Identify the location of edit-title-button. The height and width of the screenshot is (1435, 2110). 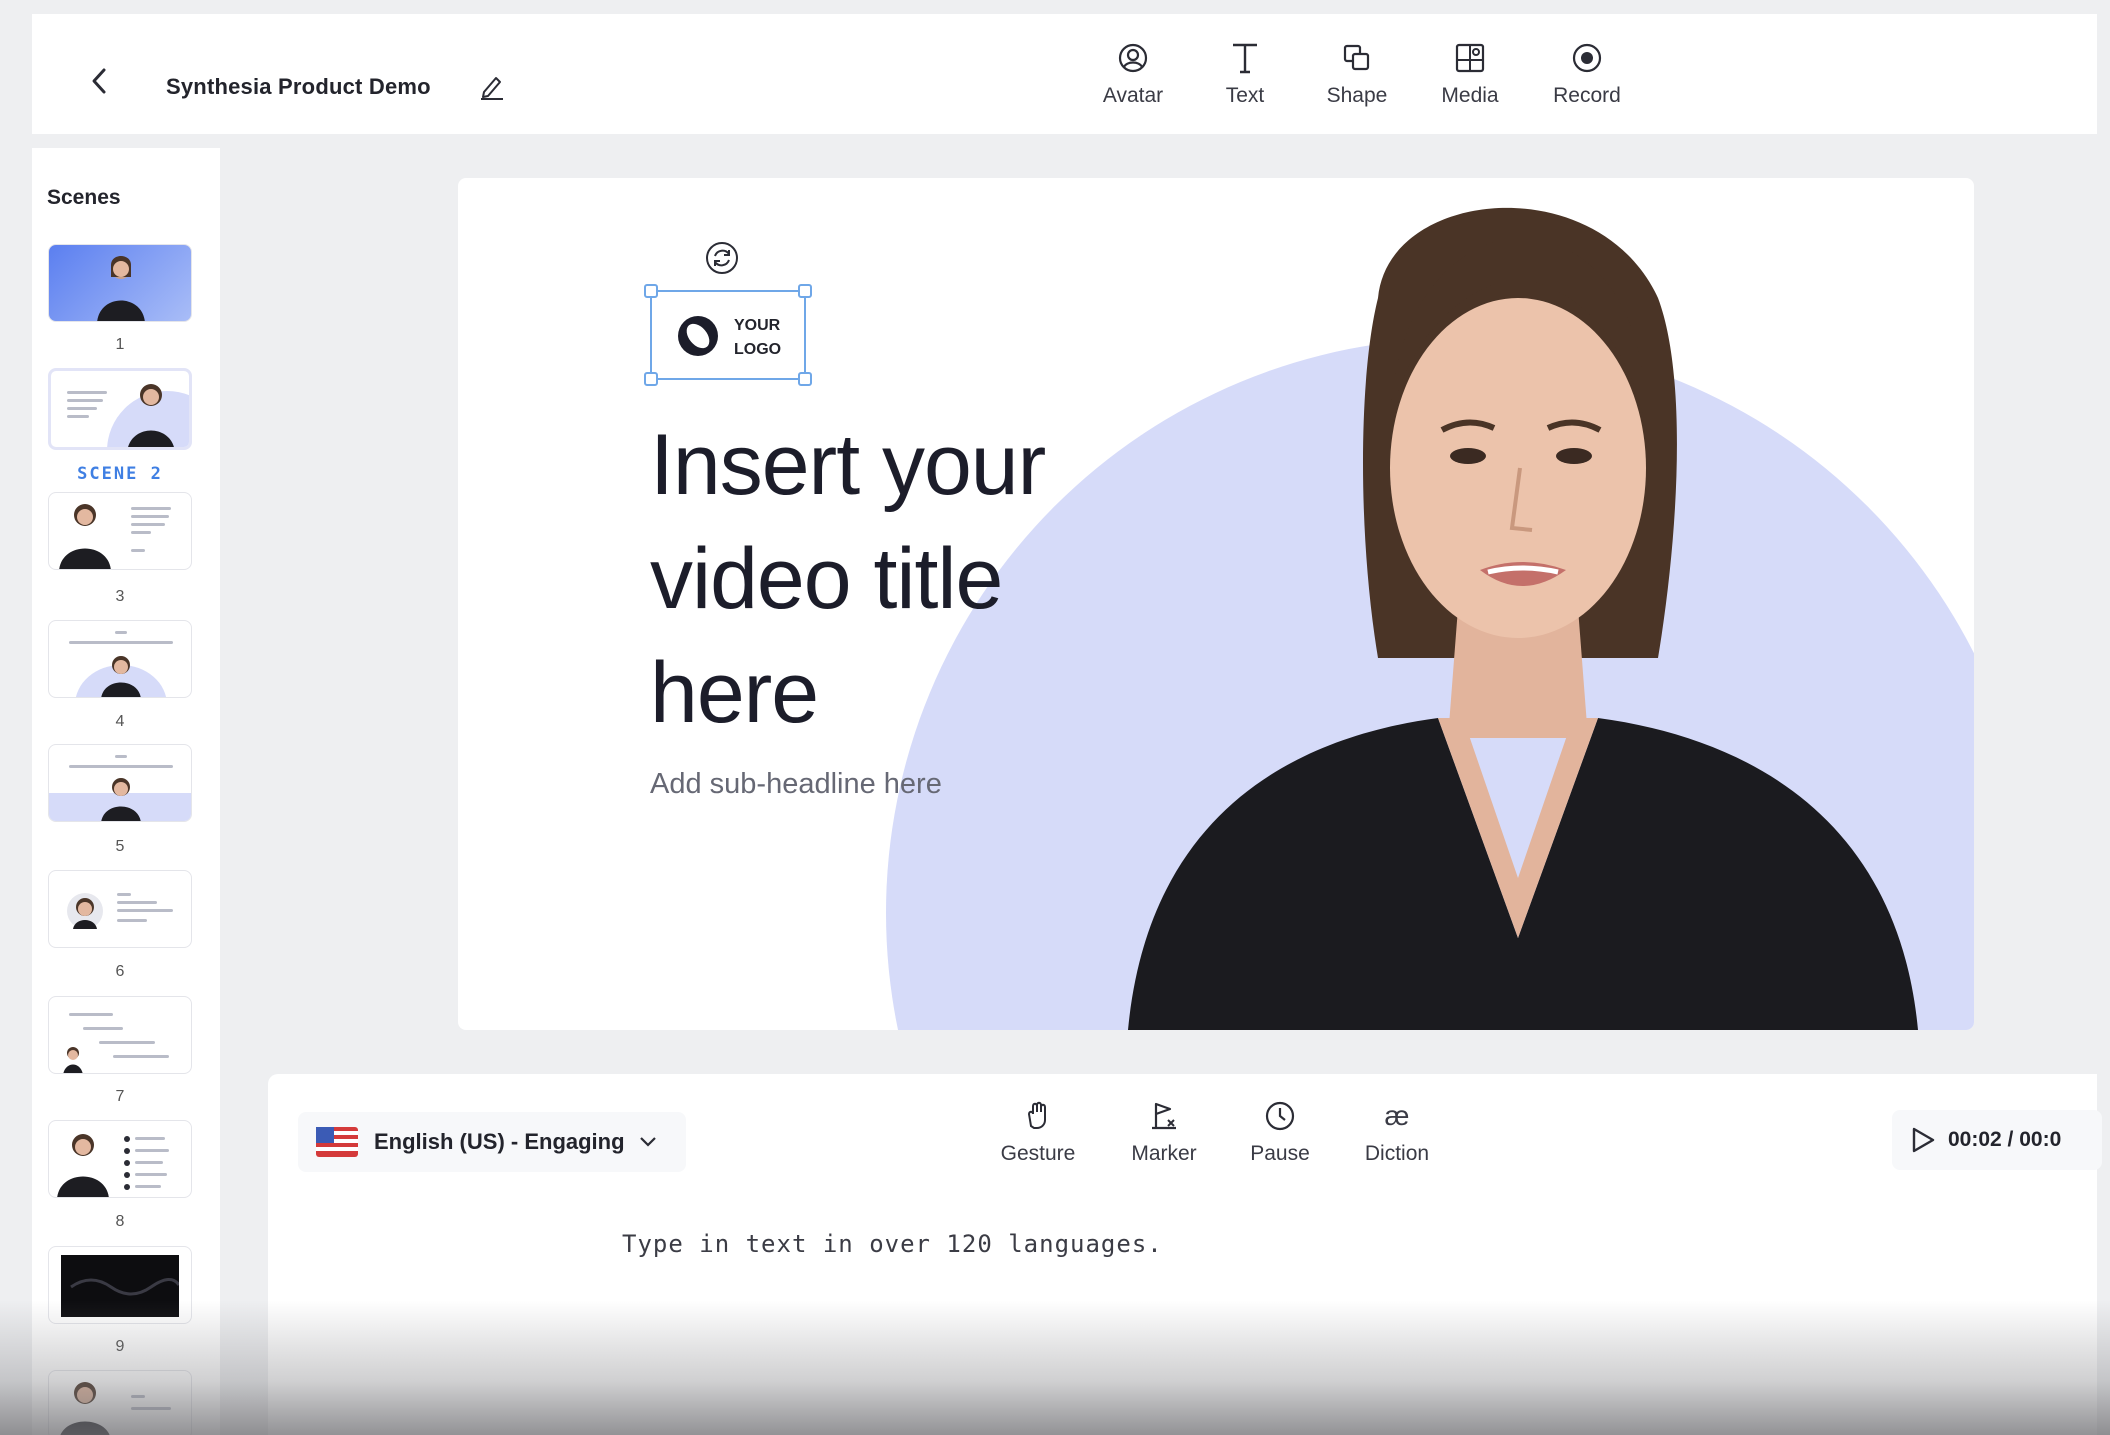
(492, 86).